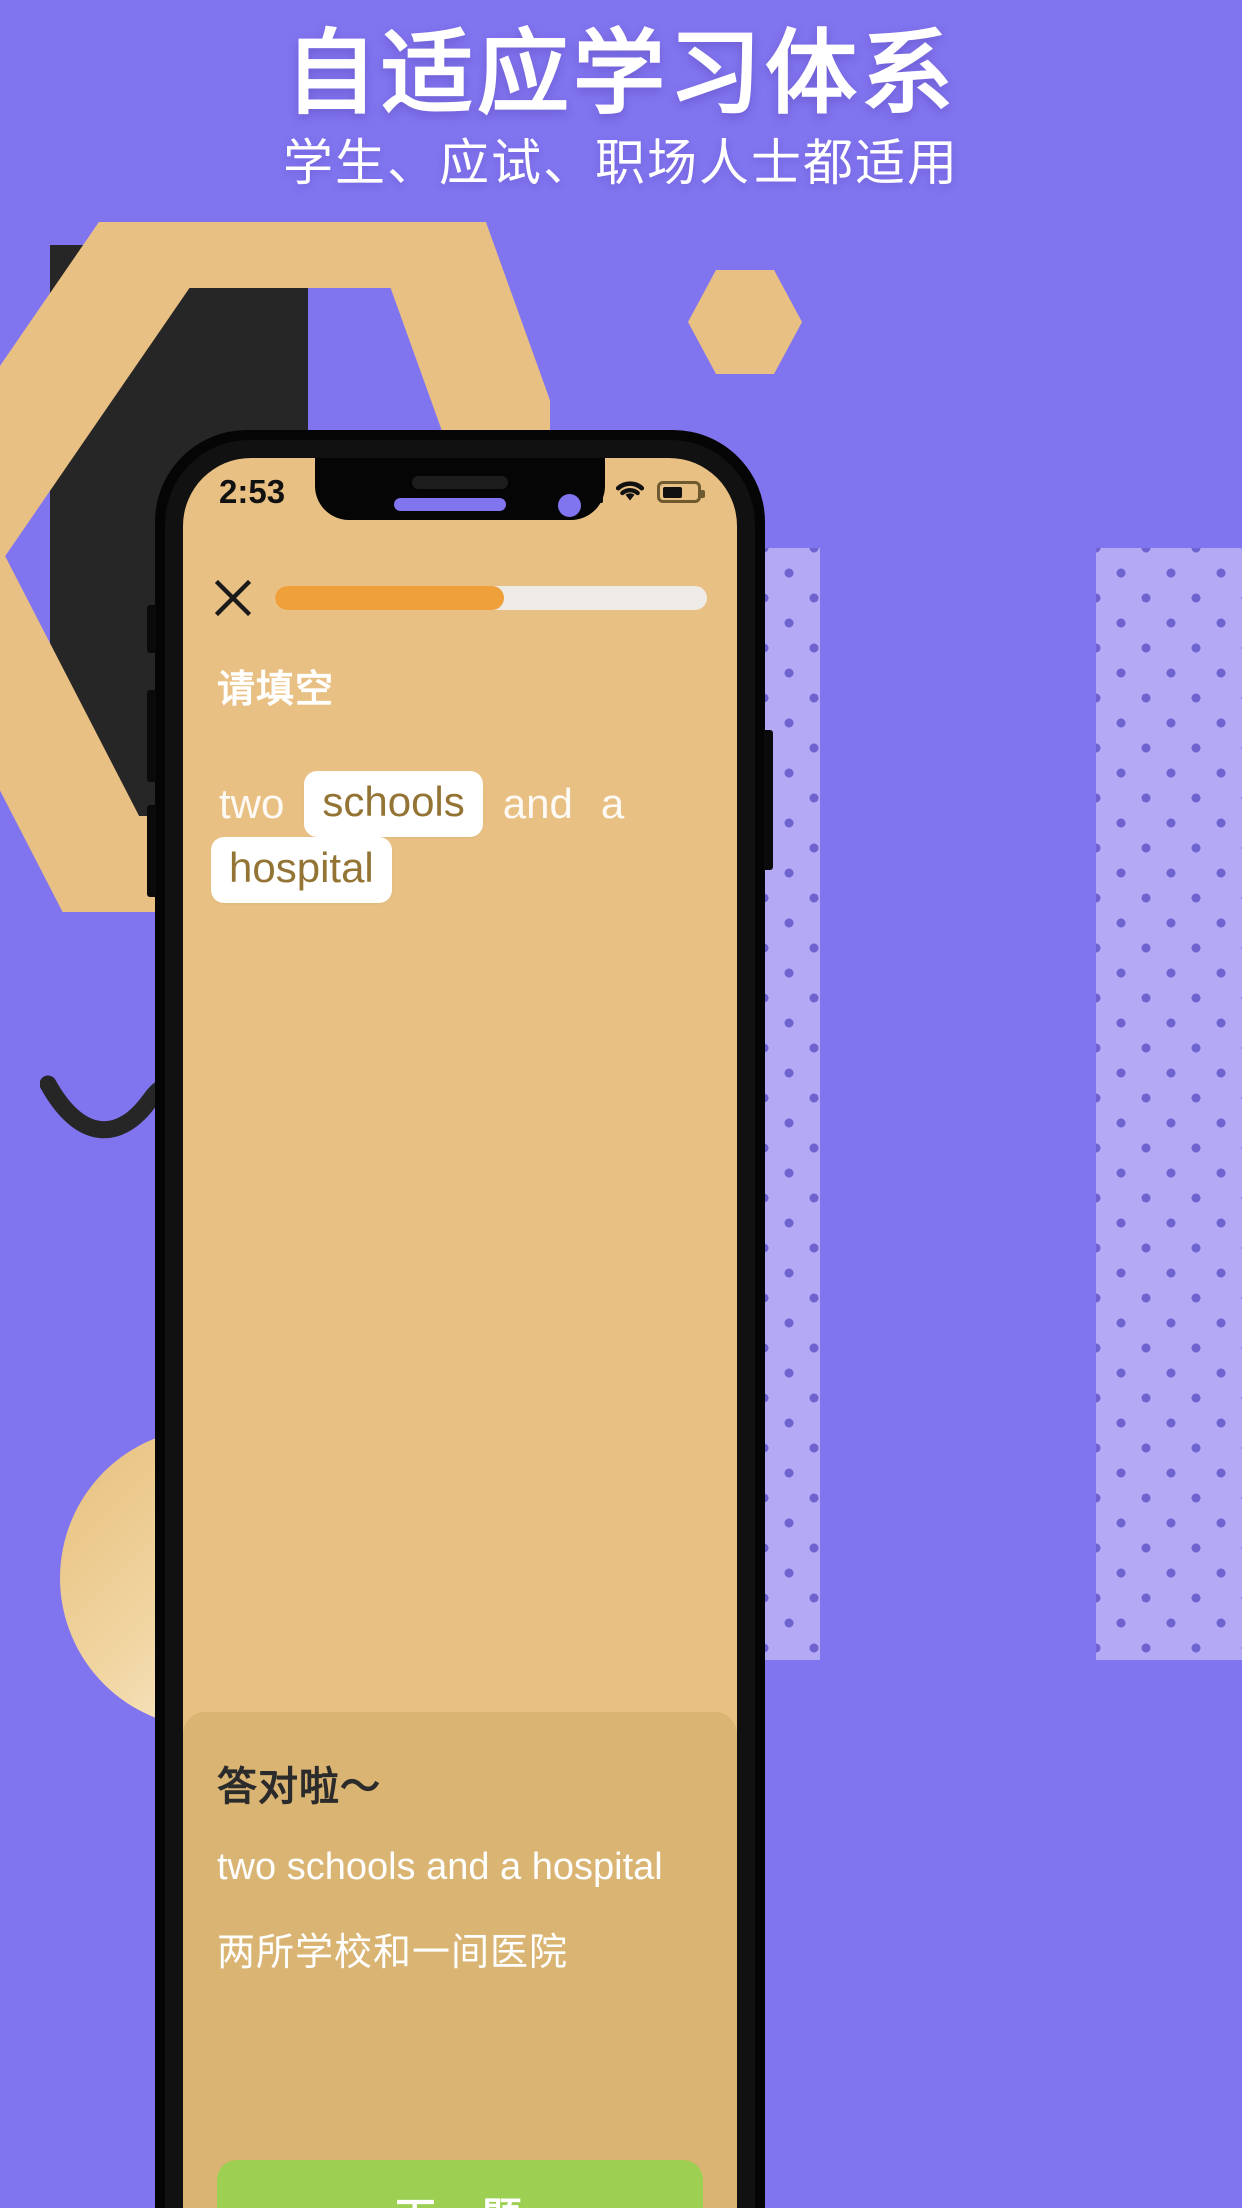 The height and width of the screenshot is (2208, 1242). Describe the element at coordinates (276, 690) in the screenshot. I see `question-prompt: 请填空` at that location.